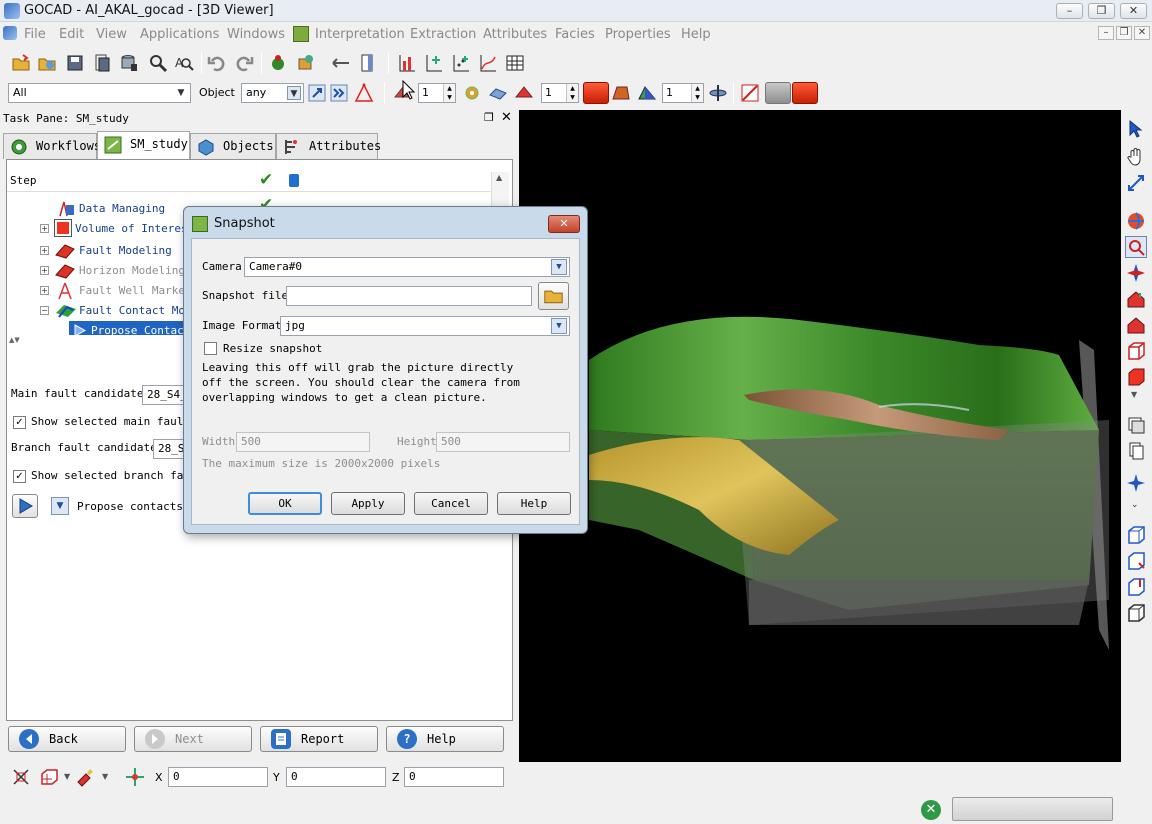  Describe the element at coordinates (805, 93) in the screenshot. I see `red-volume-button` at that location.